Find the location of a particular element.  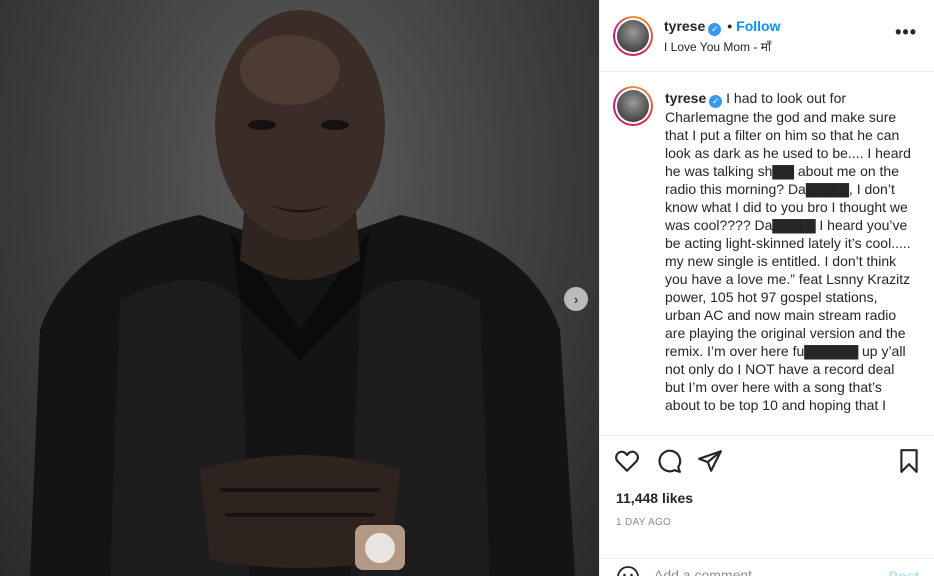

username-link: tyrese is located at coordinates (684, 26).